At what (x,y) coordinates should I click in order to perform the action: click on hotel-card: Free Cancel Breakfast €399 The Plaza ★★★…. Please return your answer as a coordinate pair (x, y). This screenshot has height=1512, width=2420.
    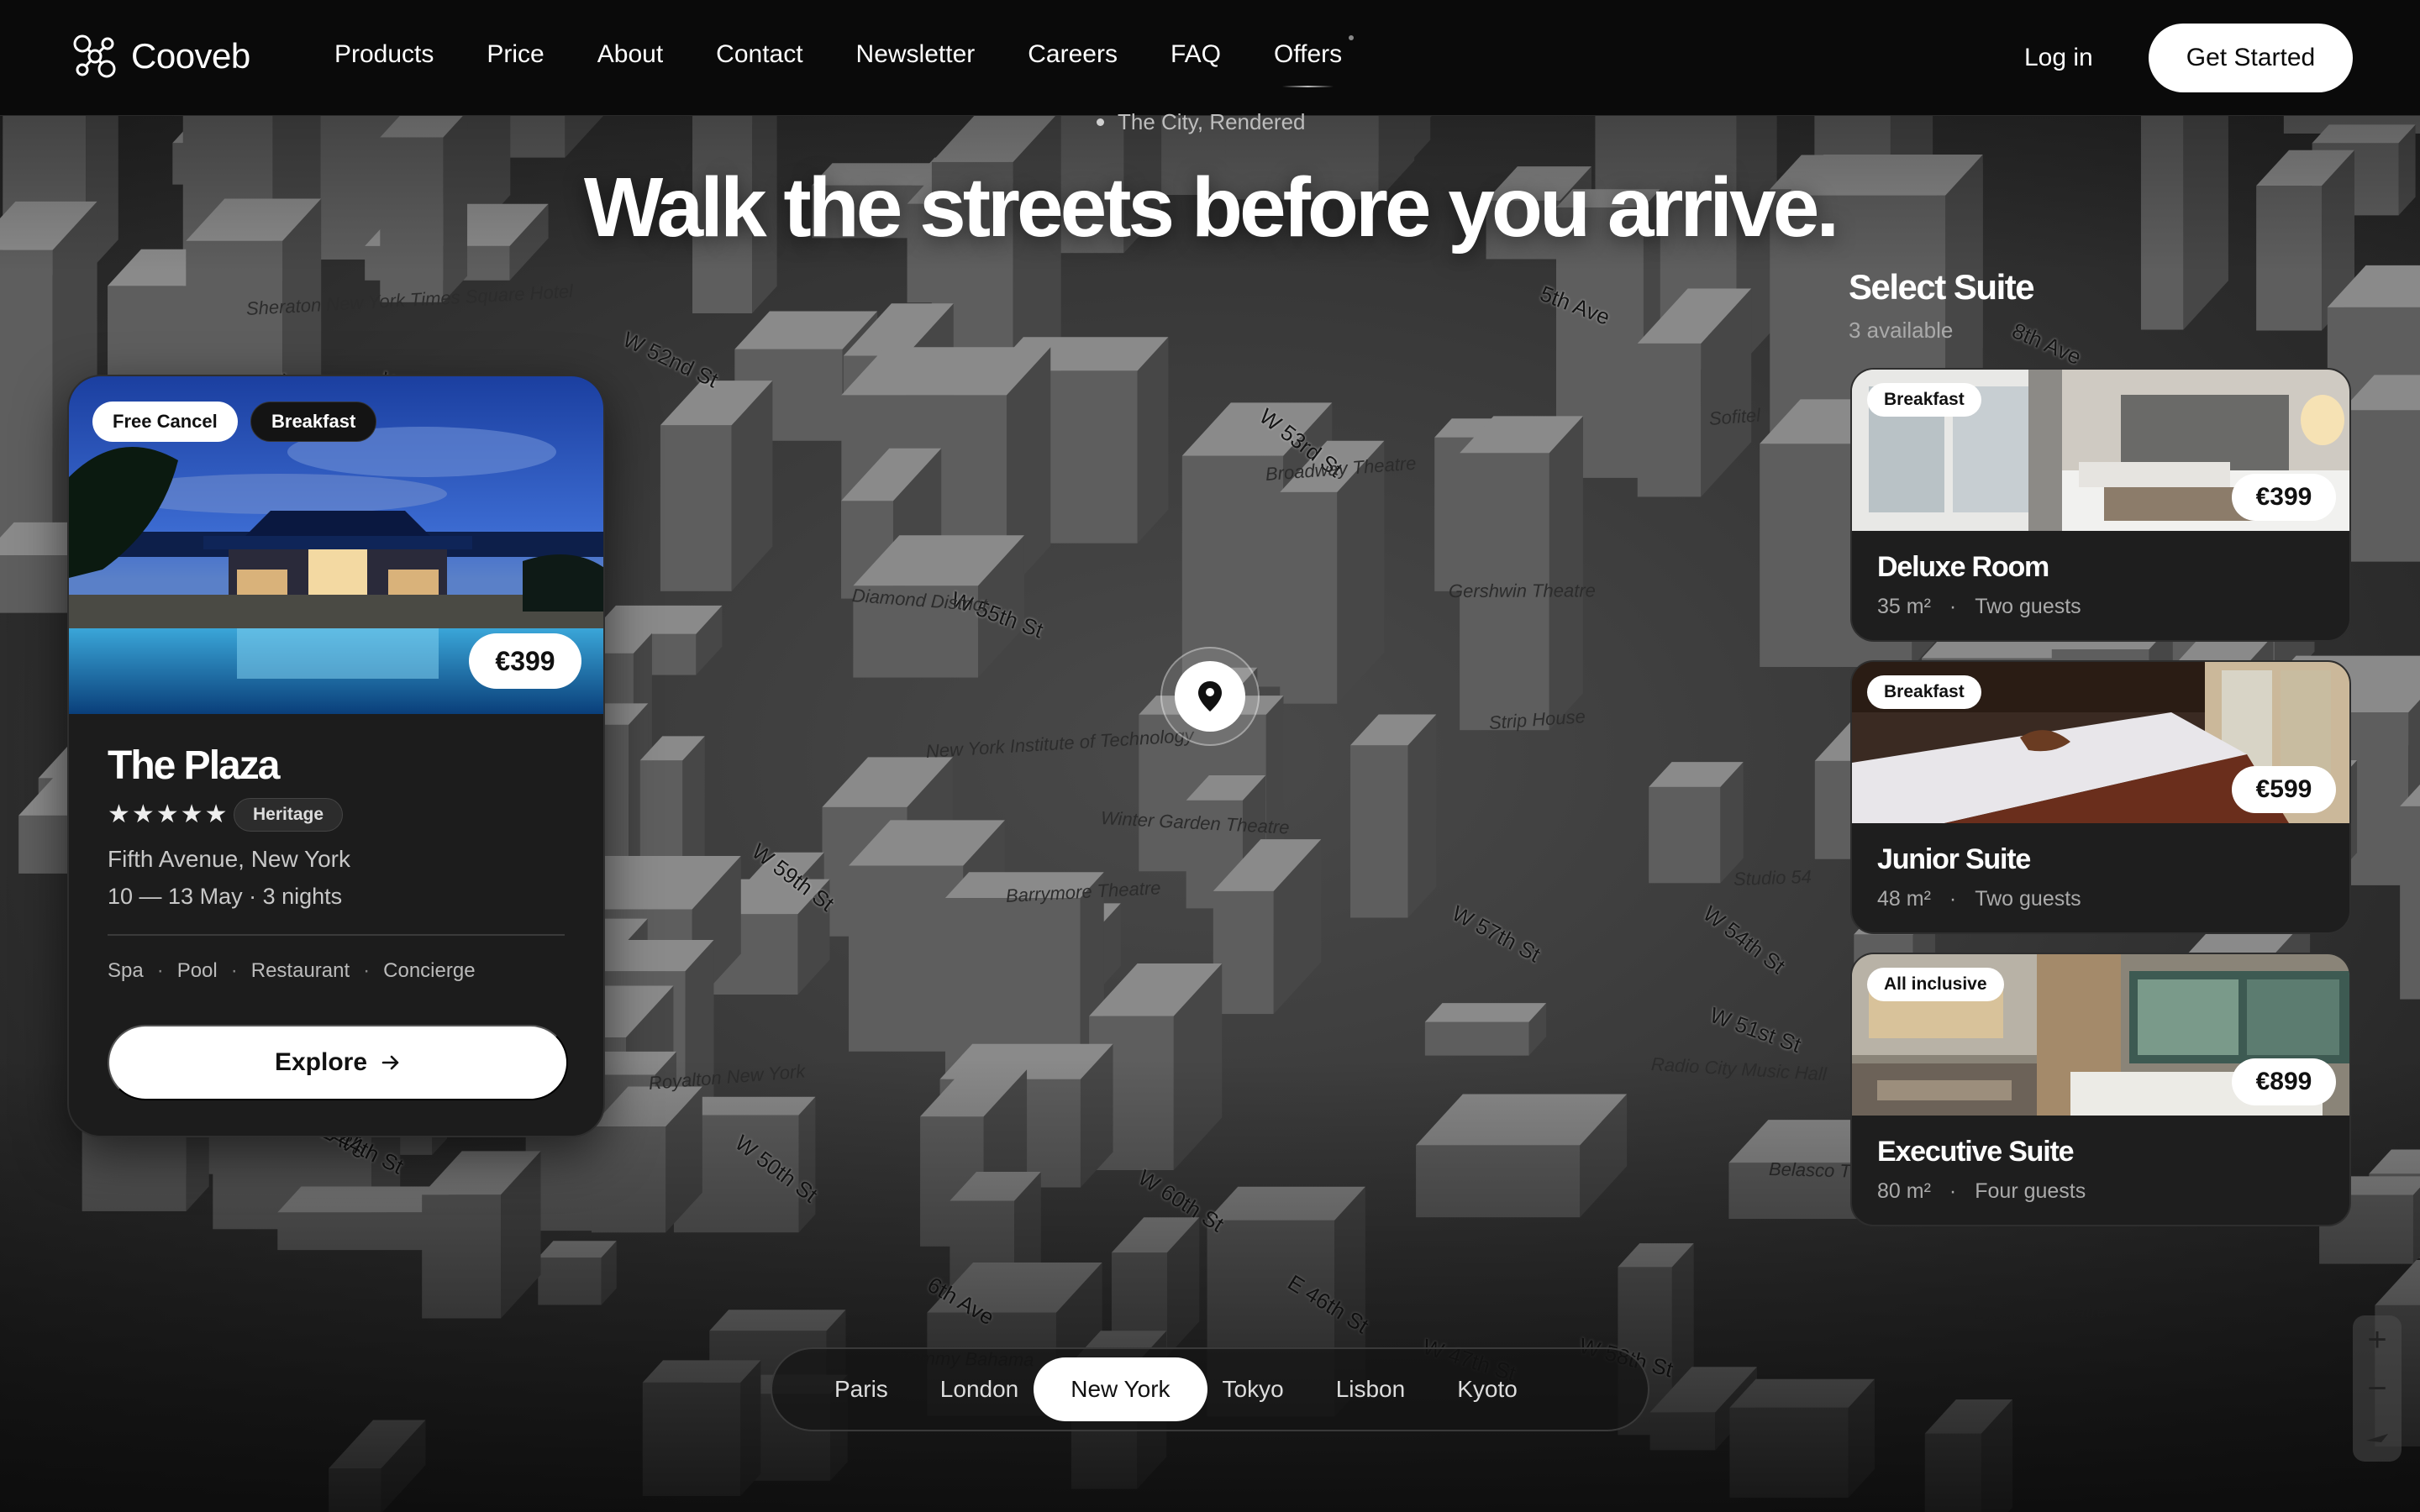
    Looking at the image, I should click on (336, 756).